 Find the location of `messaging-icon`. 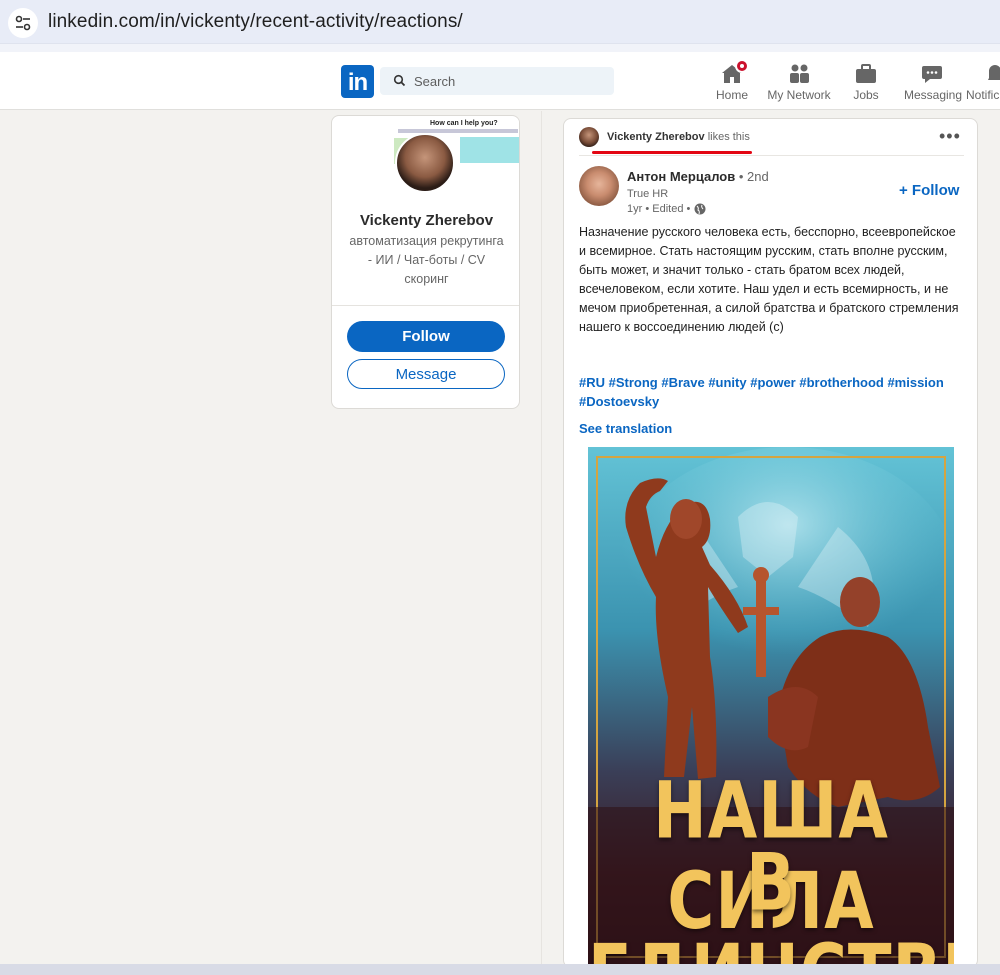

messaging-icon is located at coordinates (932, 74).